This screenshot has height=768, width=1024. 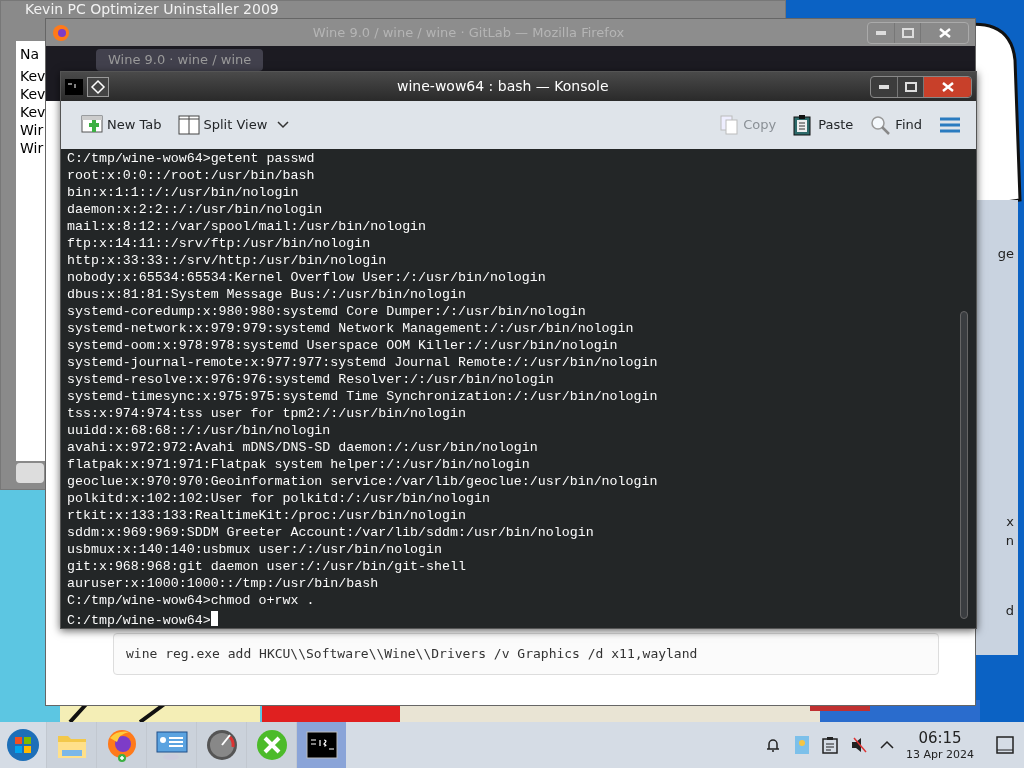 What do you see at coordinates (221, 745) in the screenshot?
I see `gauge-icon` at bounding box center [221, 745].